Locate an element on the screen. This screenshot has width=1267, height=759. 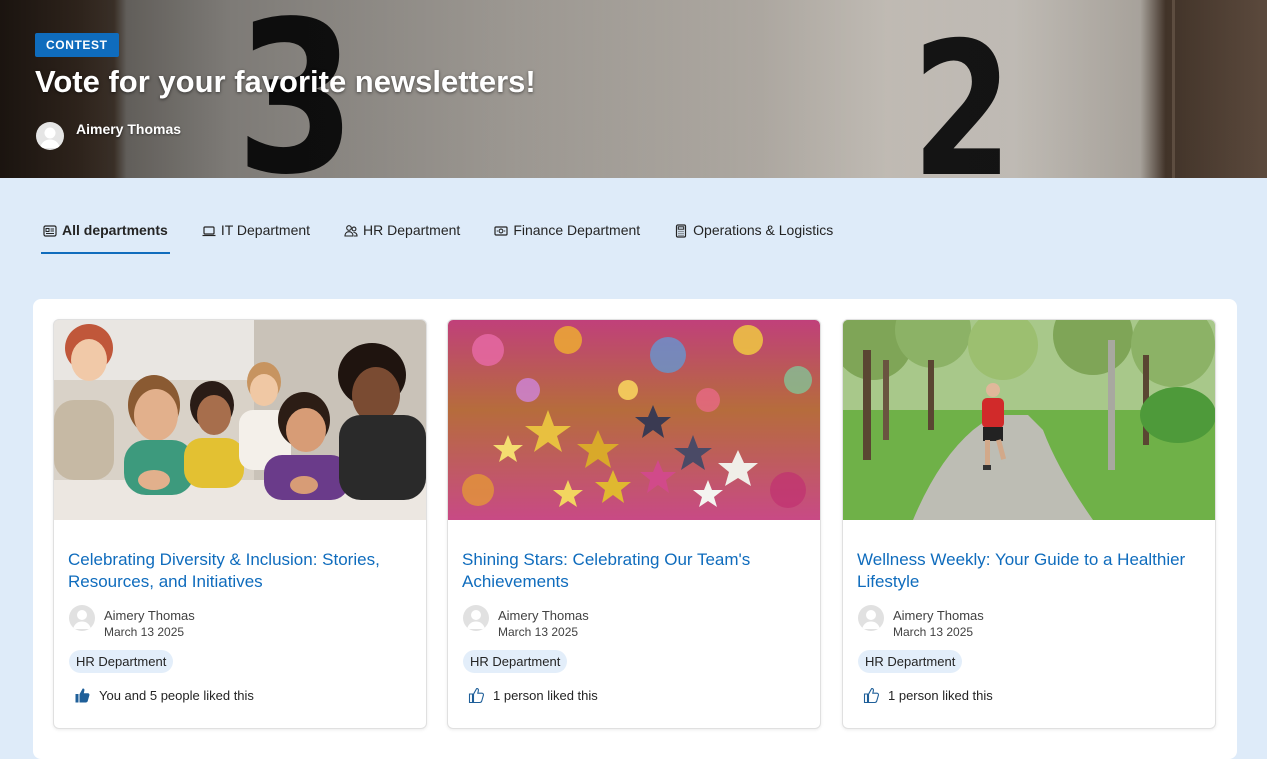
news-icon is located at coordinates (50, 231).